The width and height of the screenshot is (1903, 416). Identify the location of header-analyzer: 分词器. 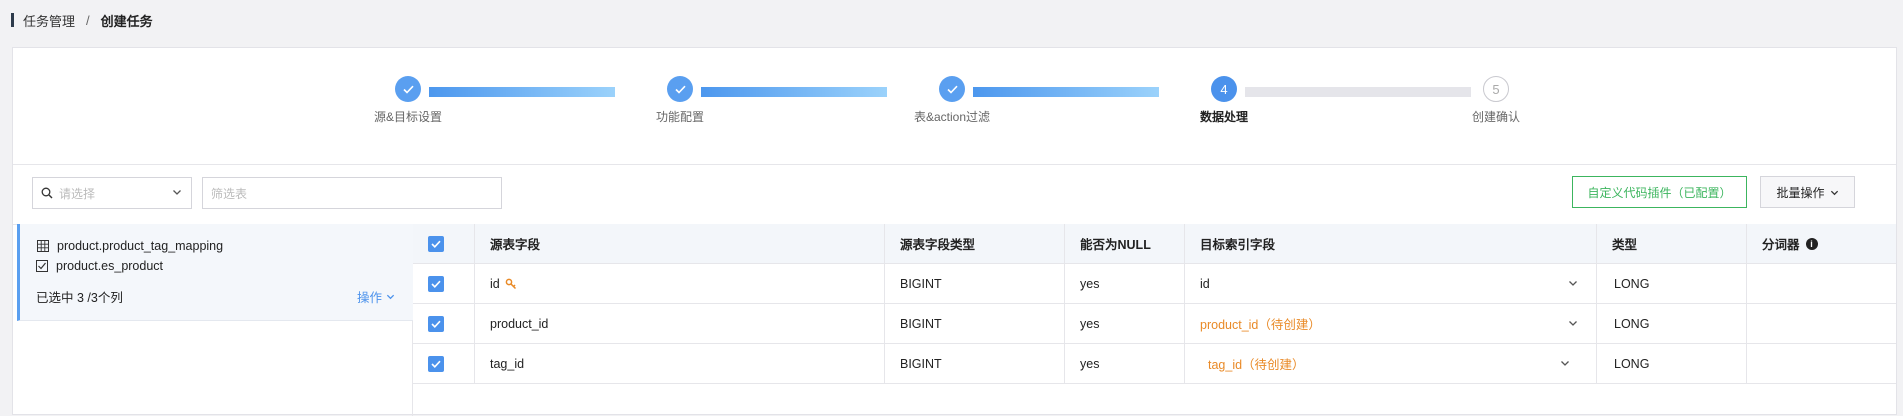
(1781, 245).